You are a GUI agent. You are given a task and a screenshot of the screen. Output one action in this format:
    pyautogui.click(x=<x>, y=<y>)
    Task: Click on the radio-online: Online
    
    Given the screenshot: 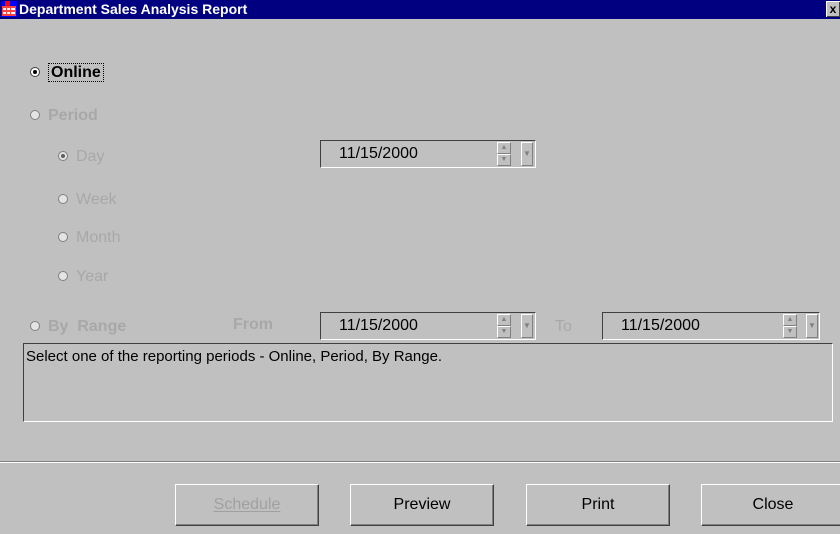 What is the action you would take?
    pyautogui.click(x=67, y=72)
    